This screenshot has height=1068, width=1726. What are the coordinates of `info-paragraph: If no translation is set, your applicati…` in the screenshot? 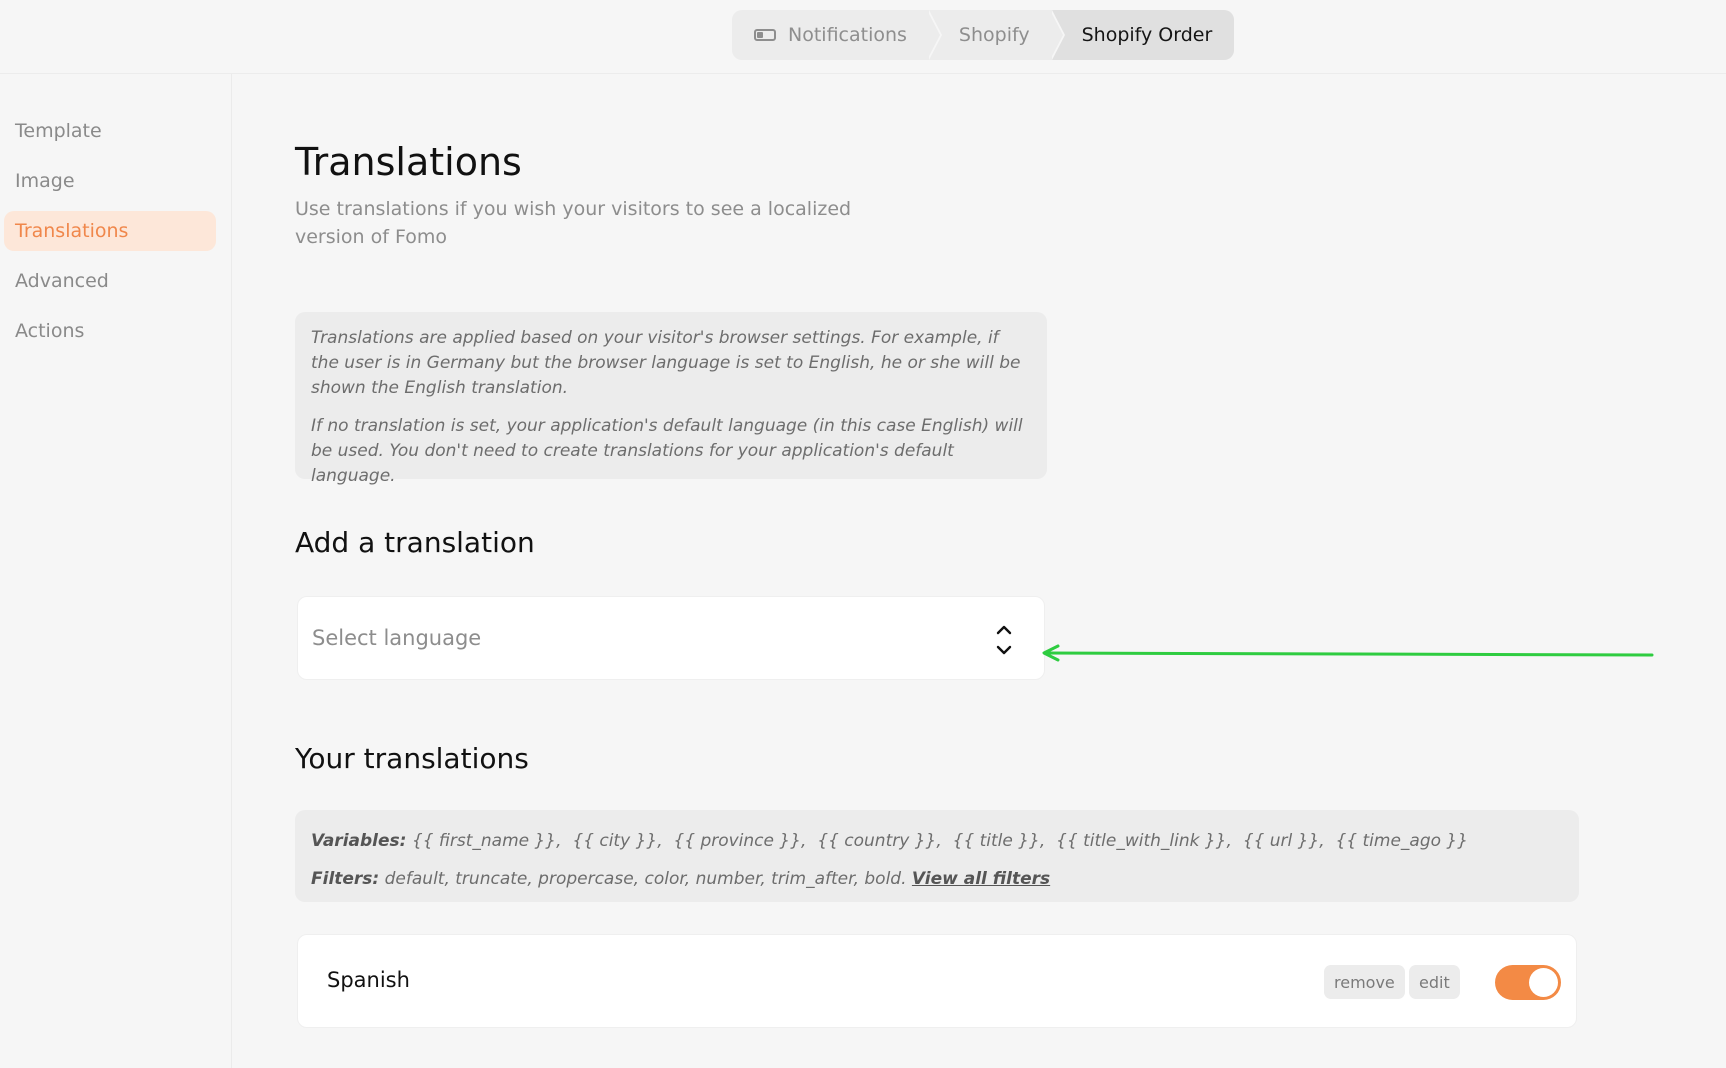 It's located at (667, 451).